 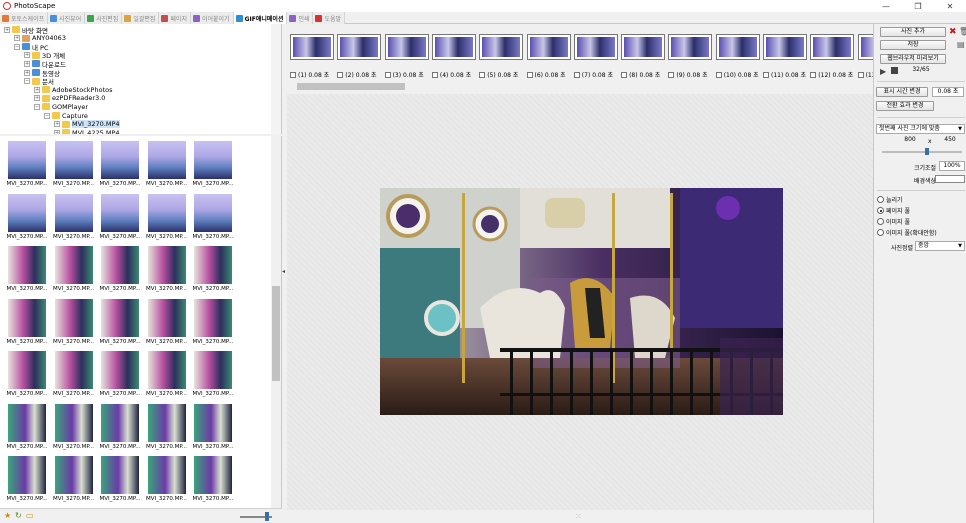 I want to click on display-time-value: 0.08 초, so click(x=948, y=92).